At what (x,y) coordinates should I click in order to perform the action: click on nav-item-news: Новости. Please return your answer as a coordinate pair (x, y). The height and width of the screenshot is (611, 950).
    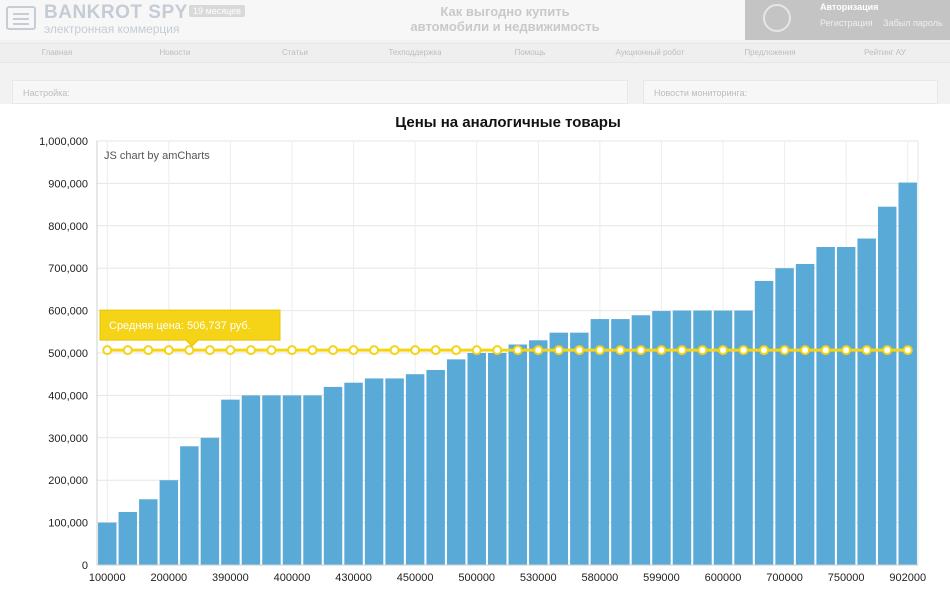
    Looking at the image, I should click on (175, 52).